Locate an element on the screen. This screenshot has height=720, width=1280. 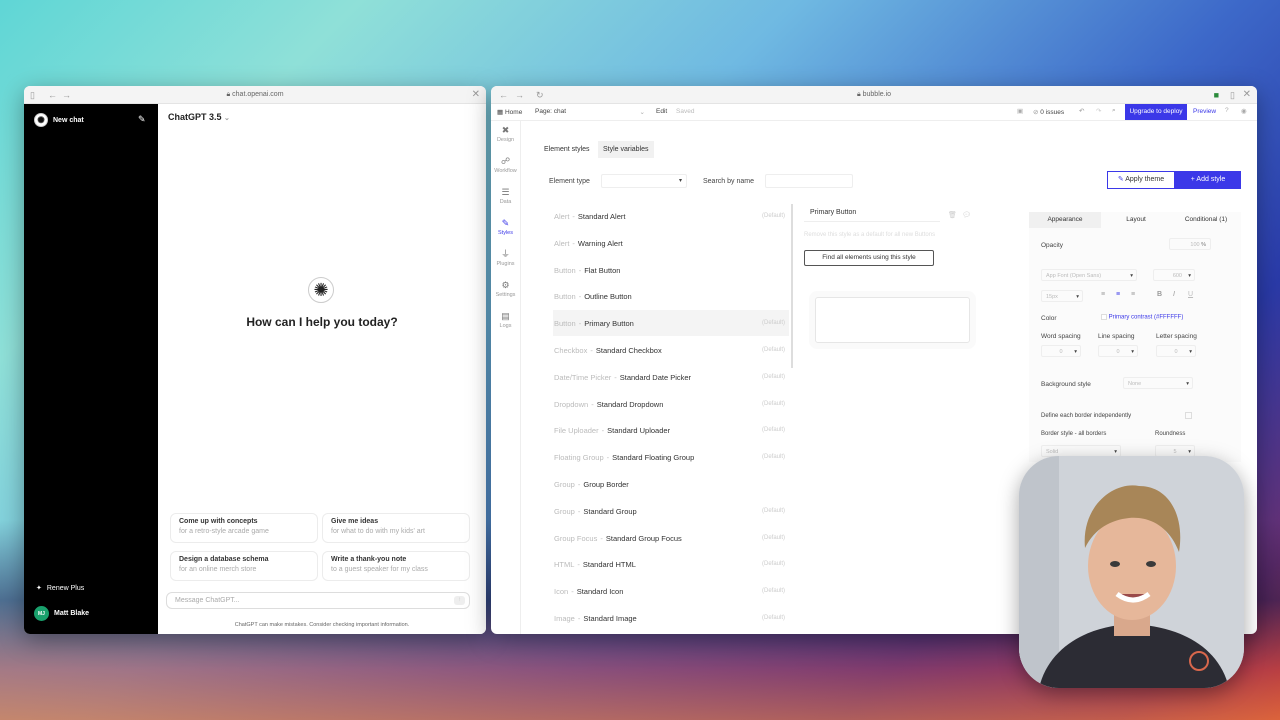
nav-plugins: ⏚ Plugins is located at coordinates (505, 260).